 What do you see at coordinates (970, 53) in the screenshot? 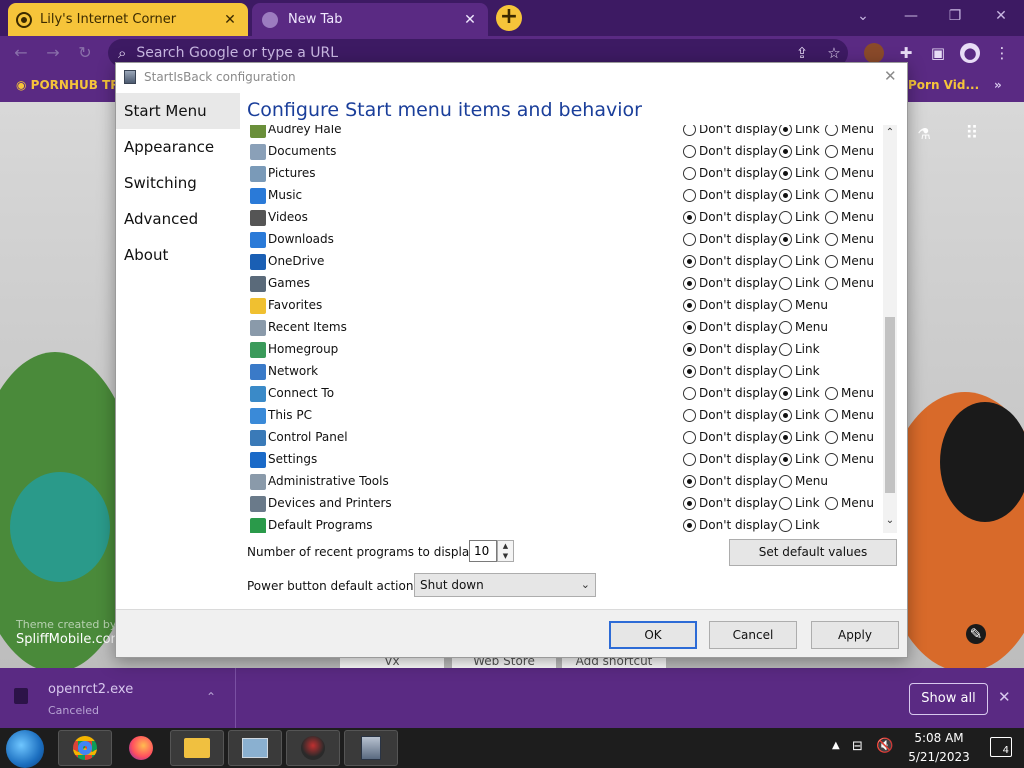
I see `profile-avatar-icon: ●` at bounding box center [970, 53].